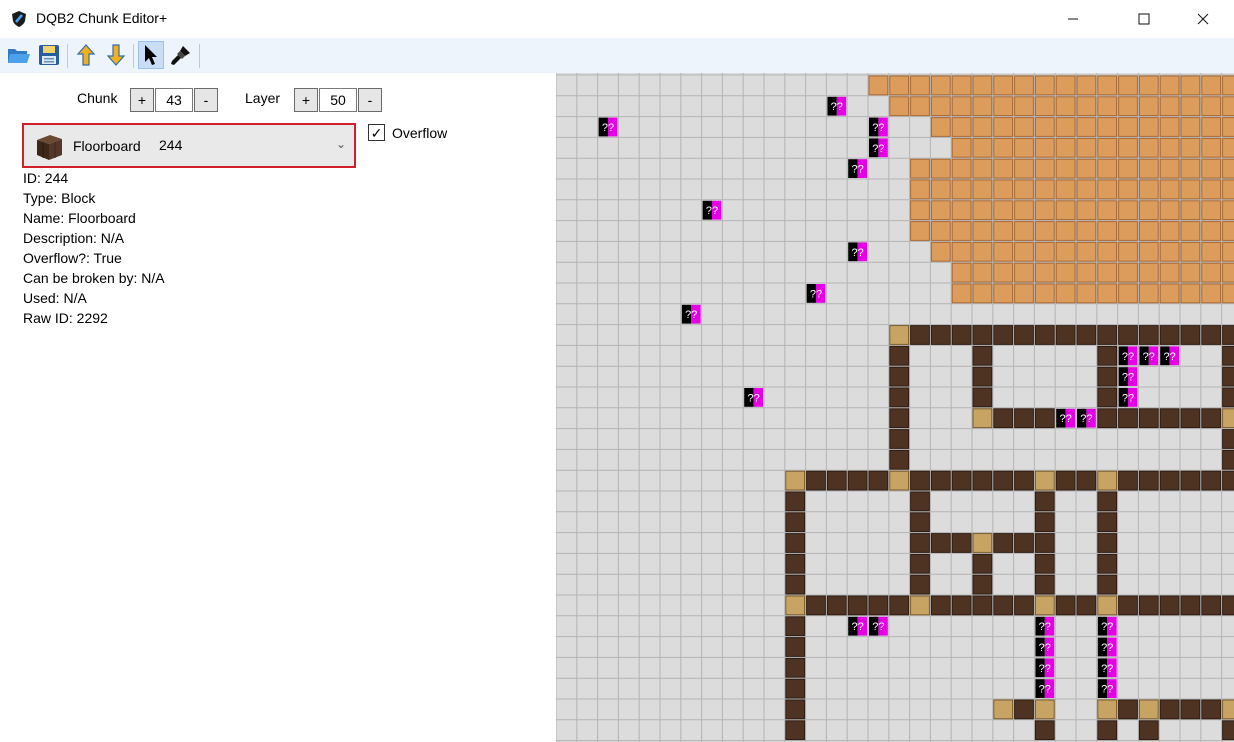 The width and height of the screenshot is (1234, 742). What do you see at coordinates (376, 132) in the screenshot?
I see `overflow-checkbox: ✓` at bounding box center [376, 132].